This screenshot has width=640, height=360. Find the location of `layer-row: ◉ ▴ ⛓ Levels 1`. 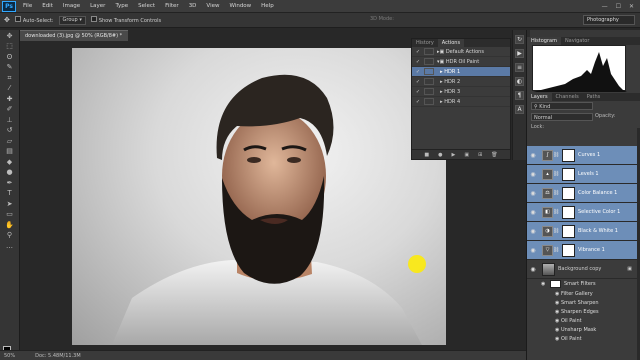

layer-row: ◉ ▴ ⛓ Levels 1 is located at coordinates (583, 174).